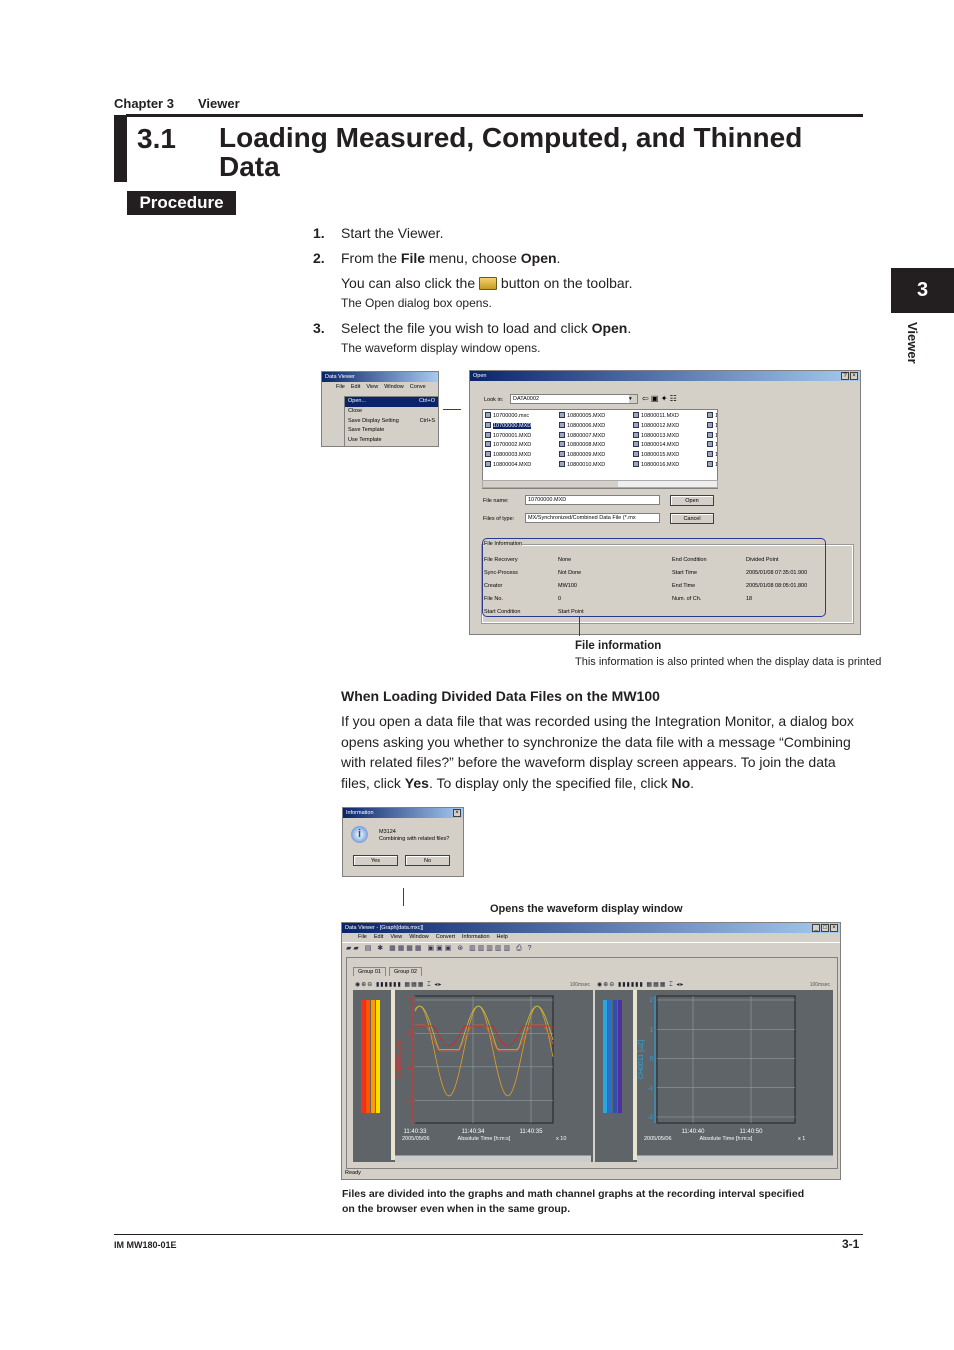  What do you see at coordinates (145, 1245) in the screenshot?
I see `document-id: IM MW180-01E` at bounding box center [145, 1245].